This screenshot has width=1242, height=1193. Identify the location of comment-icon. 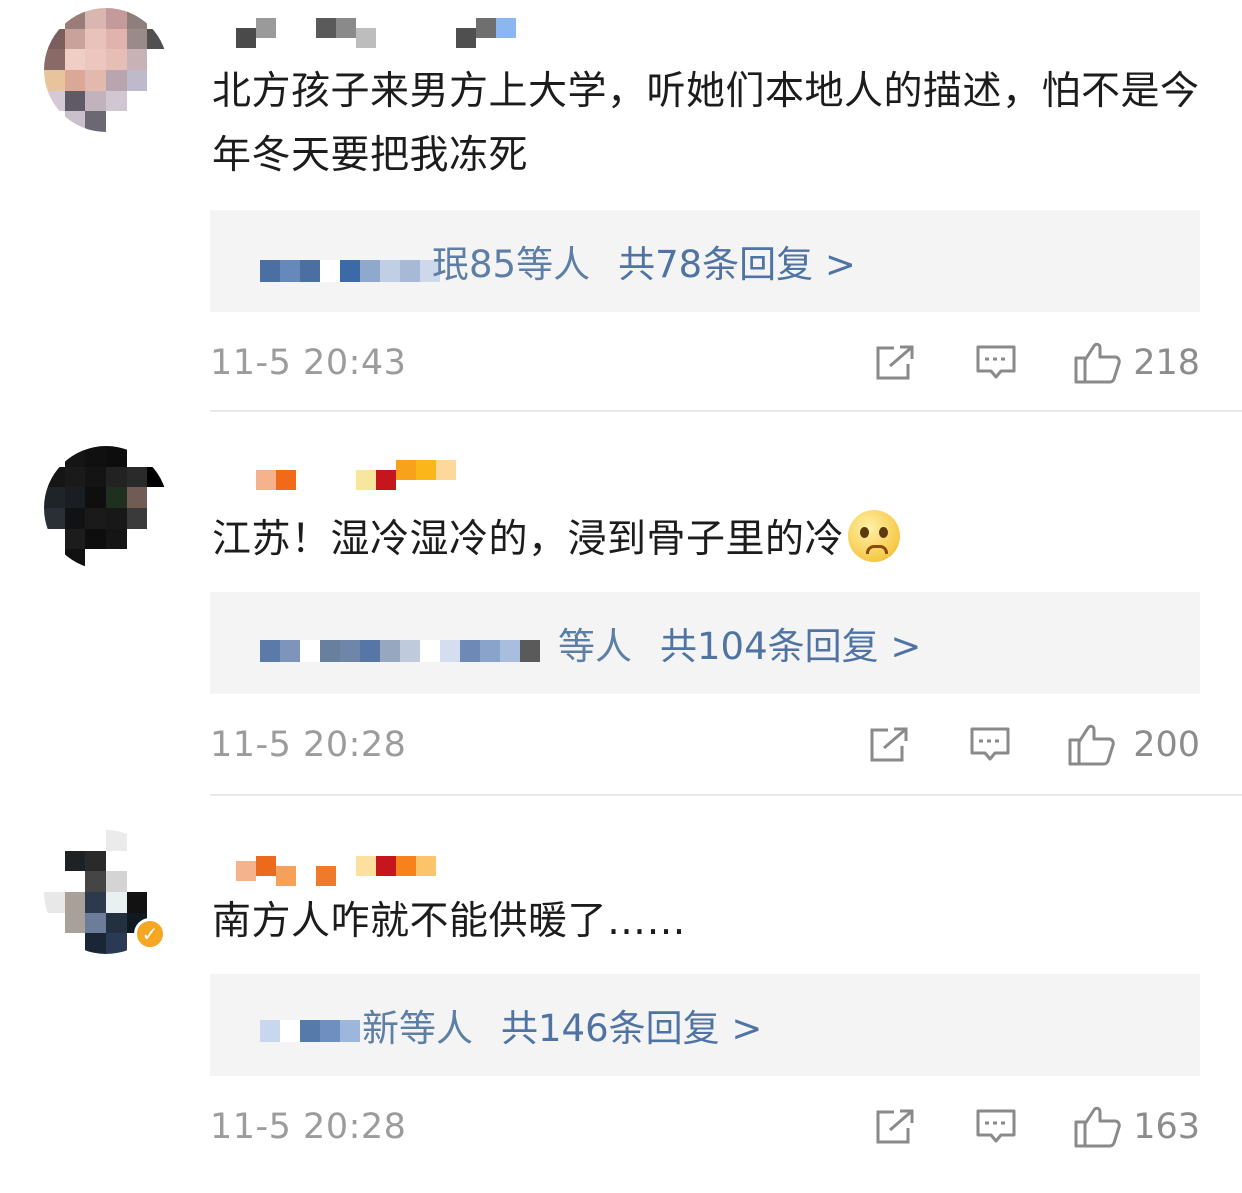
(996, 1127).